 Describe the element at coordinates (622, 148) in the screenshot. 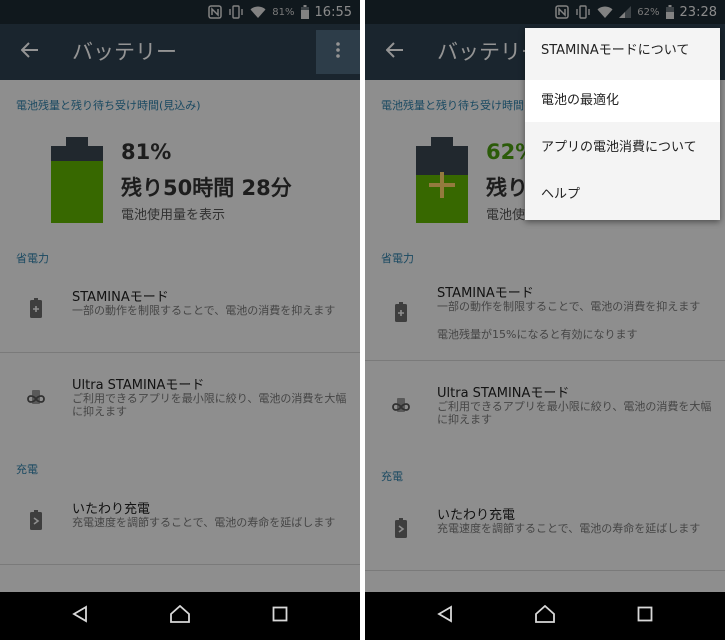

I see `menu-item-app-battery-usage: アプリの電池消費について` at that location.